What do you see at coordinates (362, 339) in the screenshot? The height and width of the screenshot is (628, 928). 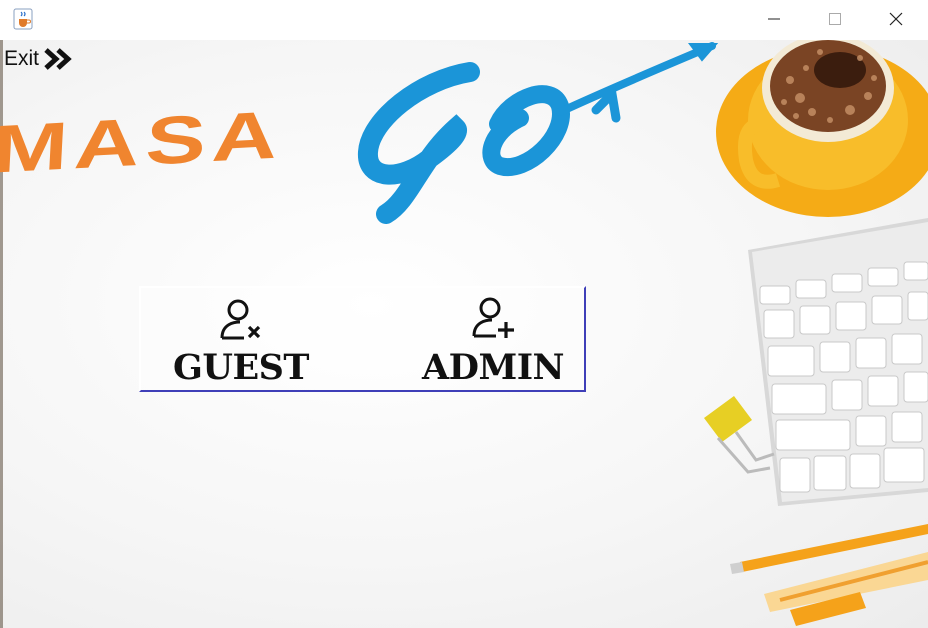 I see `login-choice-panel: GUEST ADMIN` at bounding box center [362, 339].